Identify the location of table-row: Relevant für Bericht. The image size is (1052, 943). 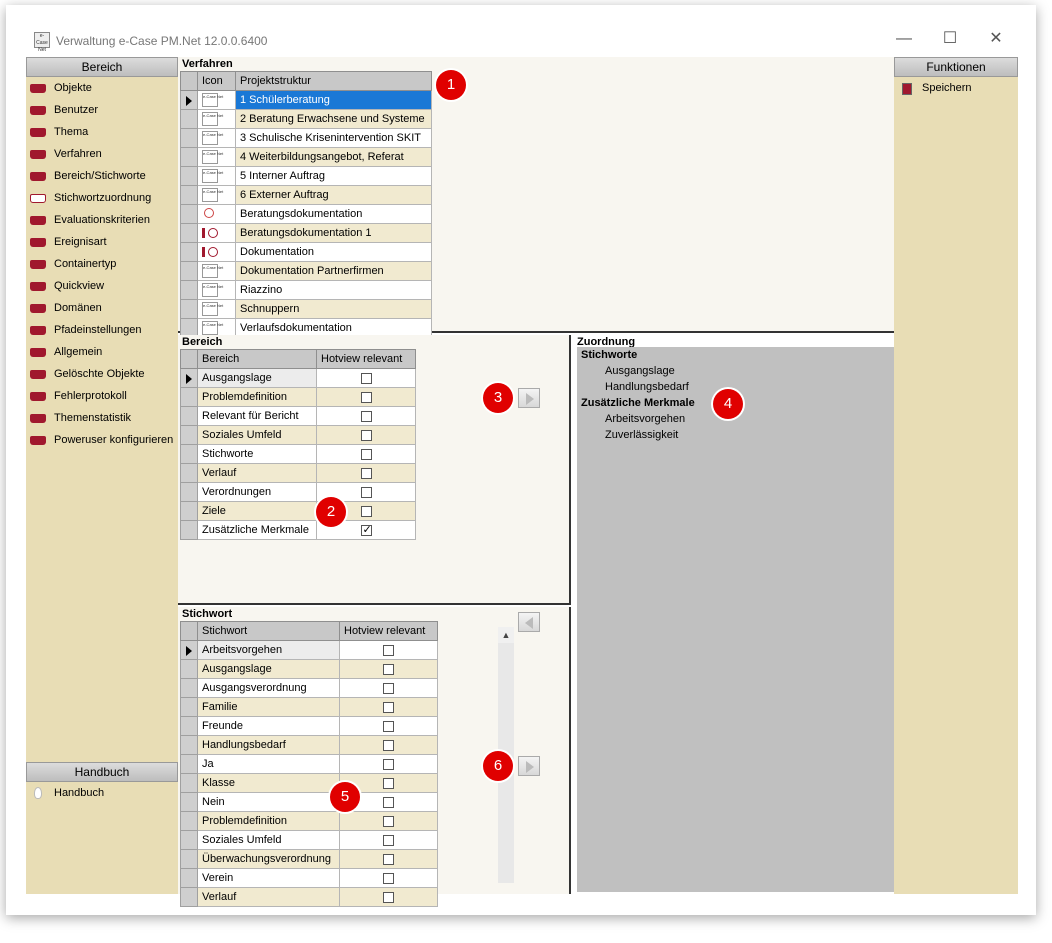
(298, 416).